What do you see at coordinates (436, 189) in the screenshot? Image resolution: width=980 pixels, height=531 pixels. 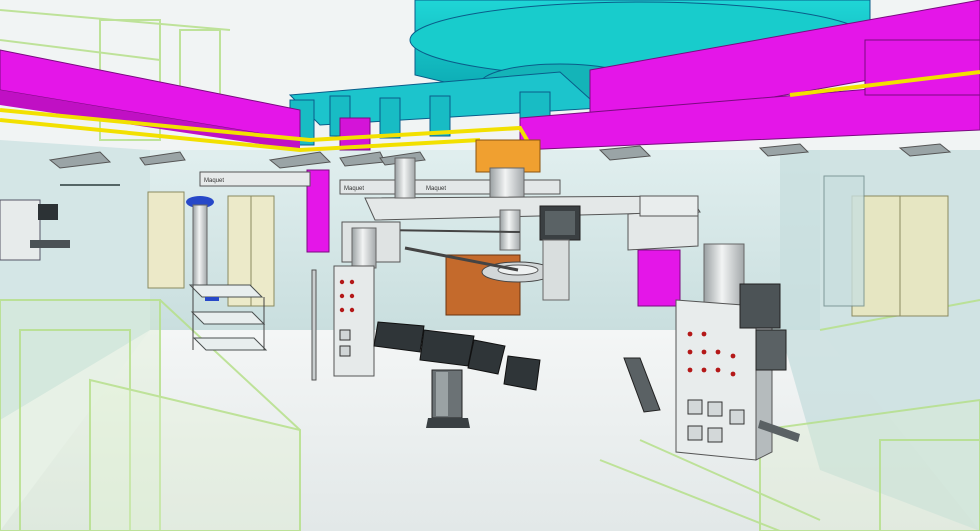 I see `top-boom-right-label: Maquet` at bounding box center [436, 189].